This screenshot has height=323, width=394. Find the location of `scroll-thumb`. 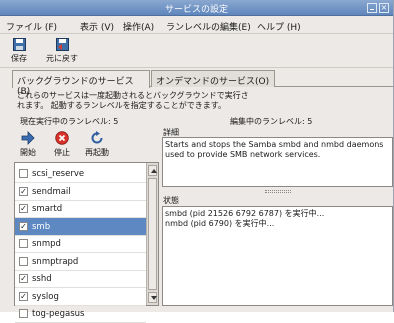

scroll-thumb is located at coordinates (152, 234).